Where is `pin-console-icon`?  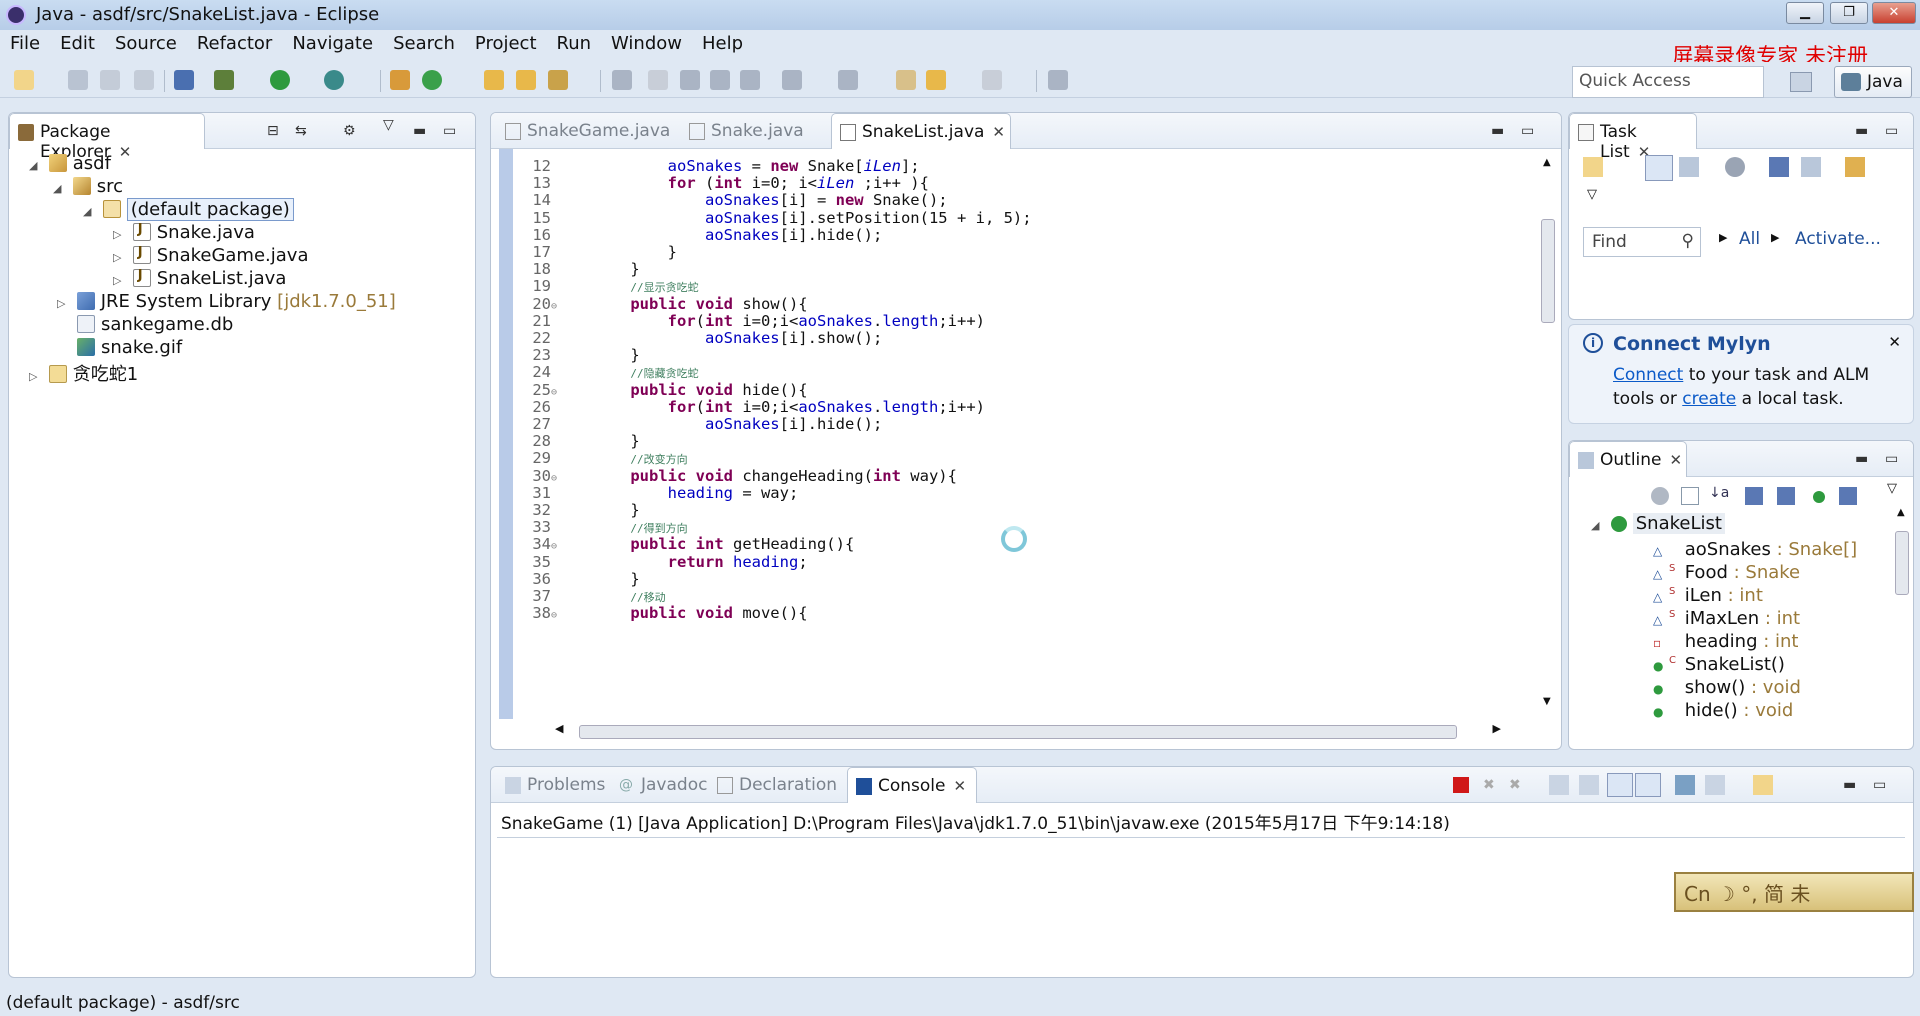
pin-console-icon is located at coordinates (1685, 785).